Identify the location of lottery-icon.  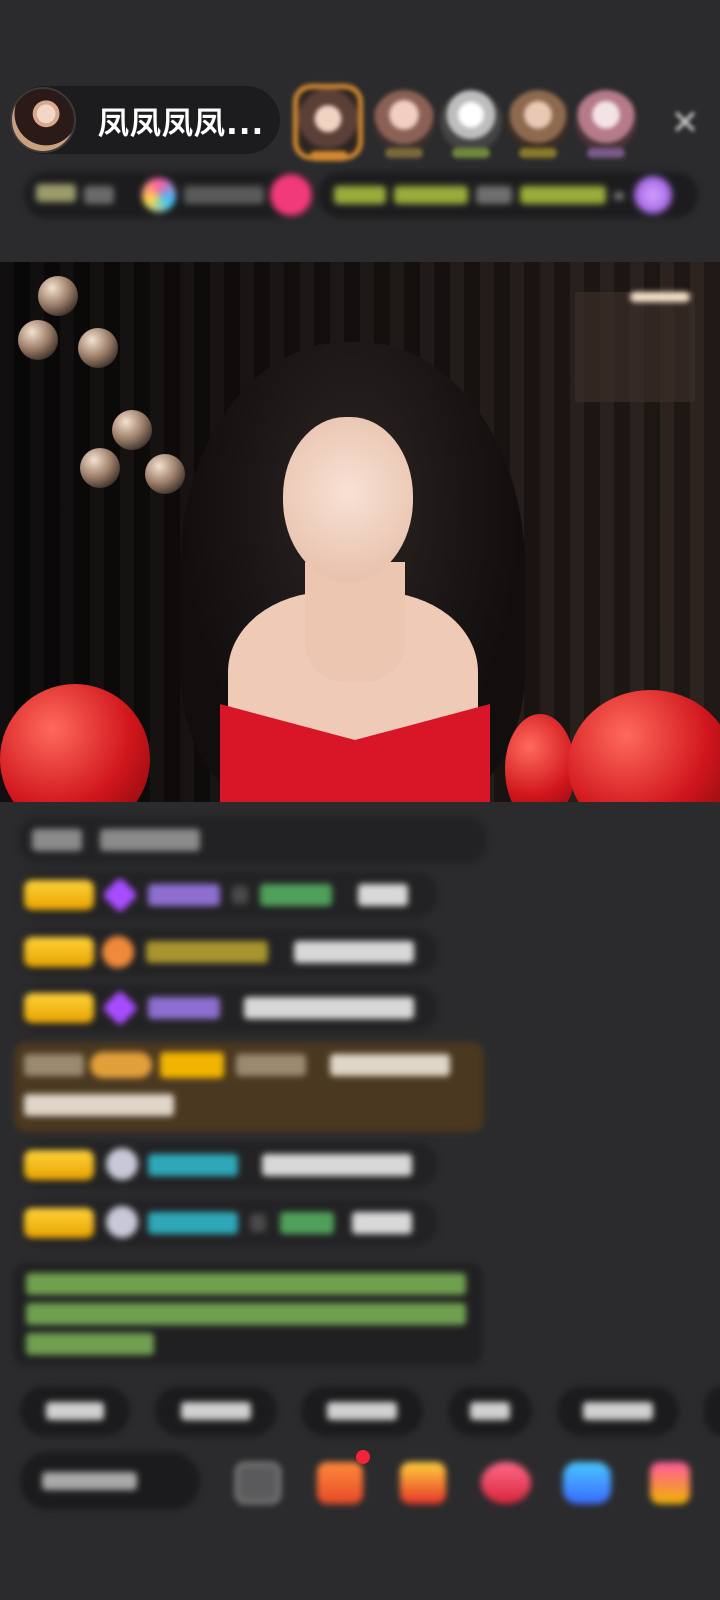
(423, 1483).